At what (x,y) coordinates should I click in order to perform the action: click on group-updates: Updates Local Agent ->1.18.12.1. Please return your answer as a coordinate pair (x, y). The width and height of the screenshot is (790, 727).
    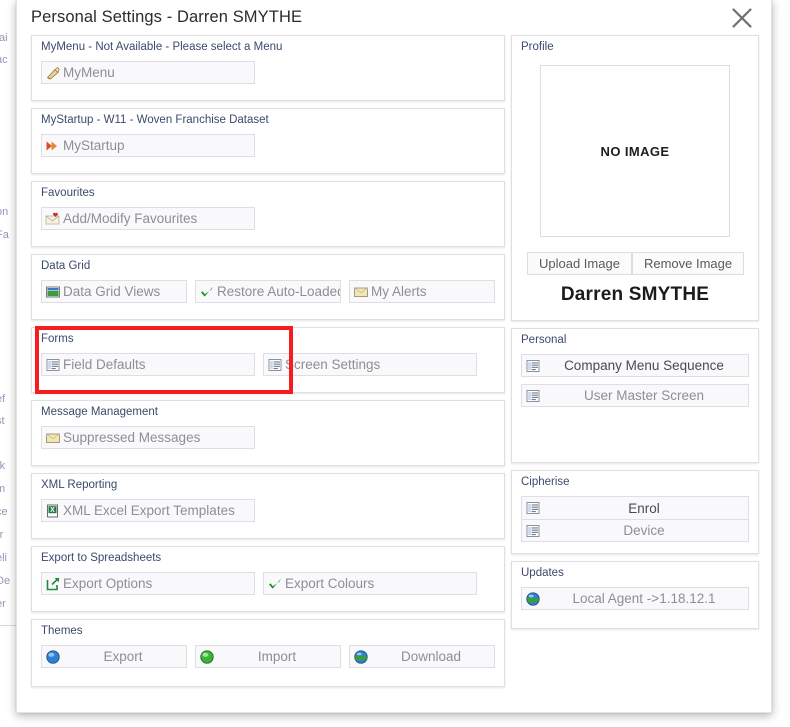
    Looking at the image, I should click on (635, 595).